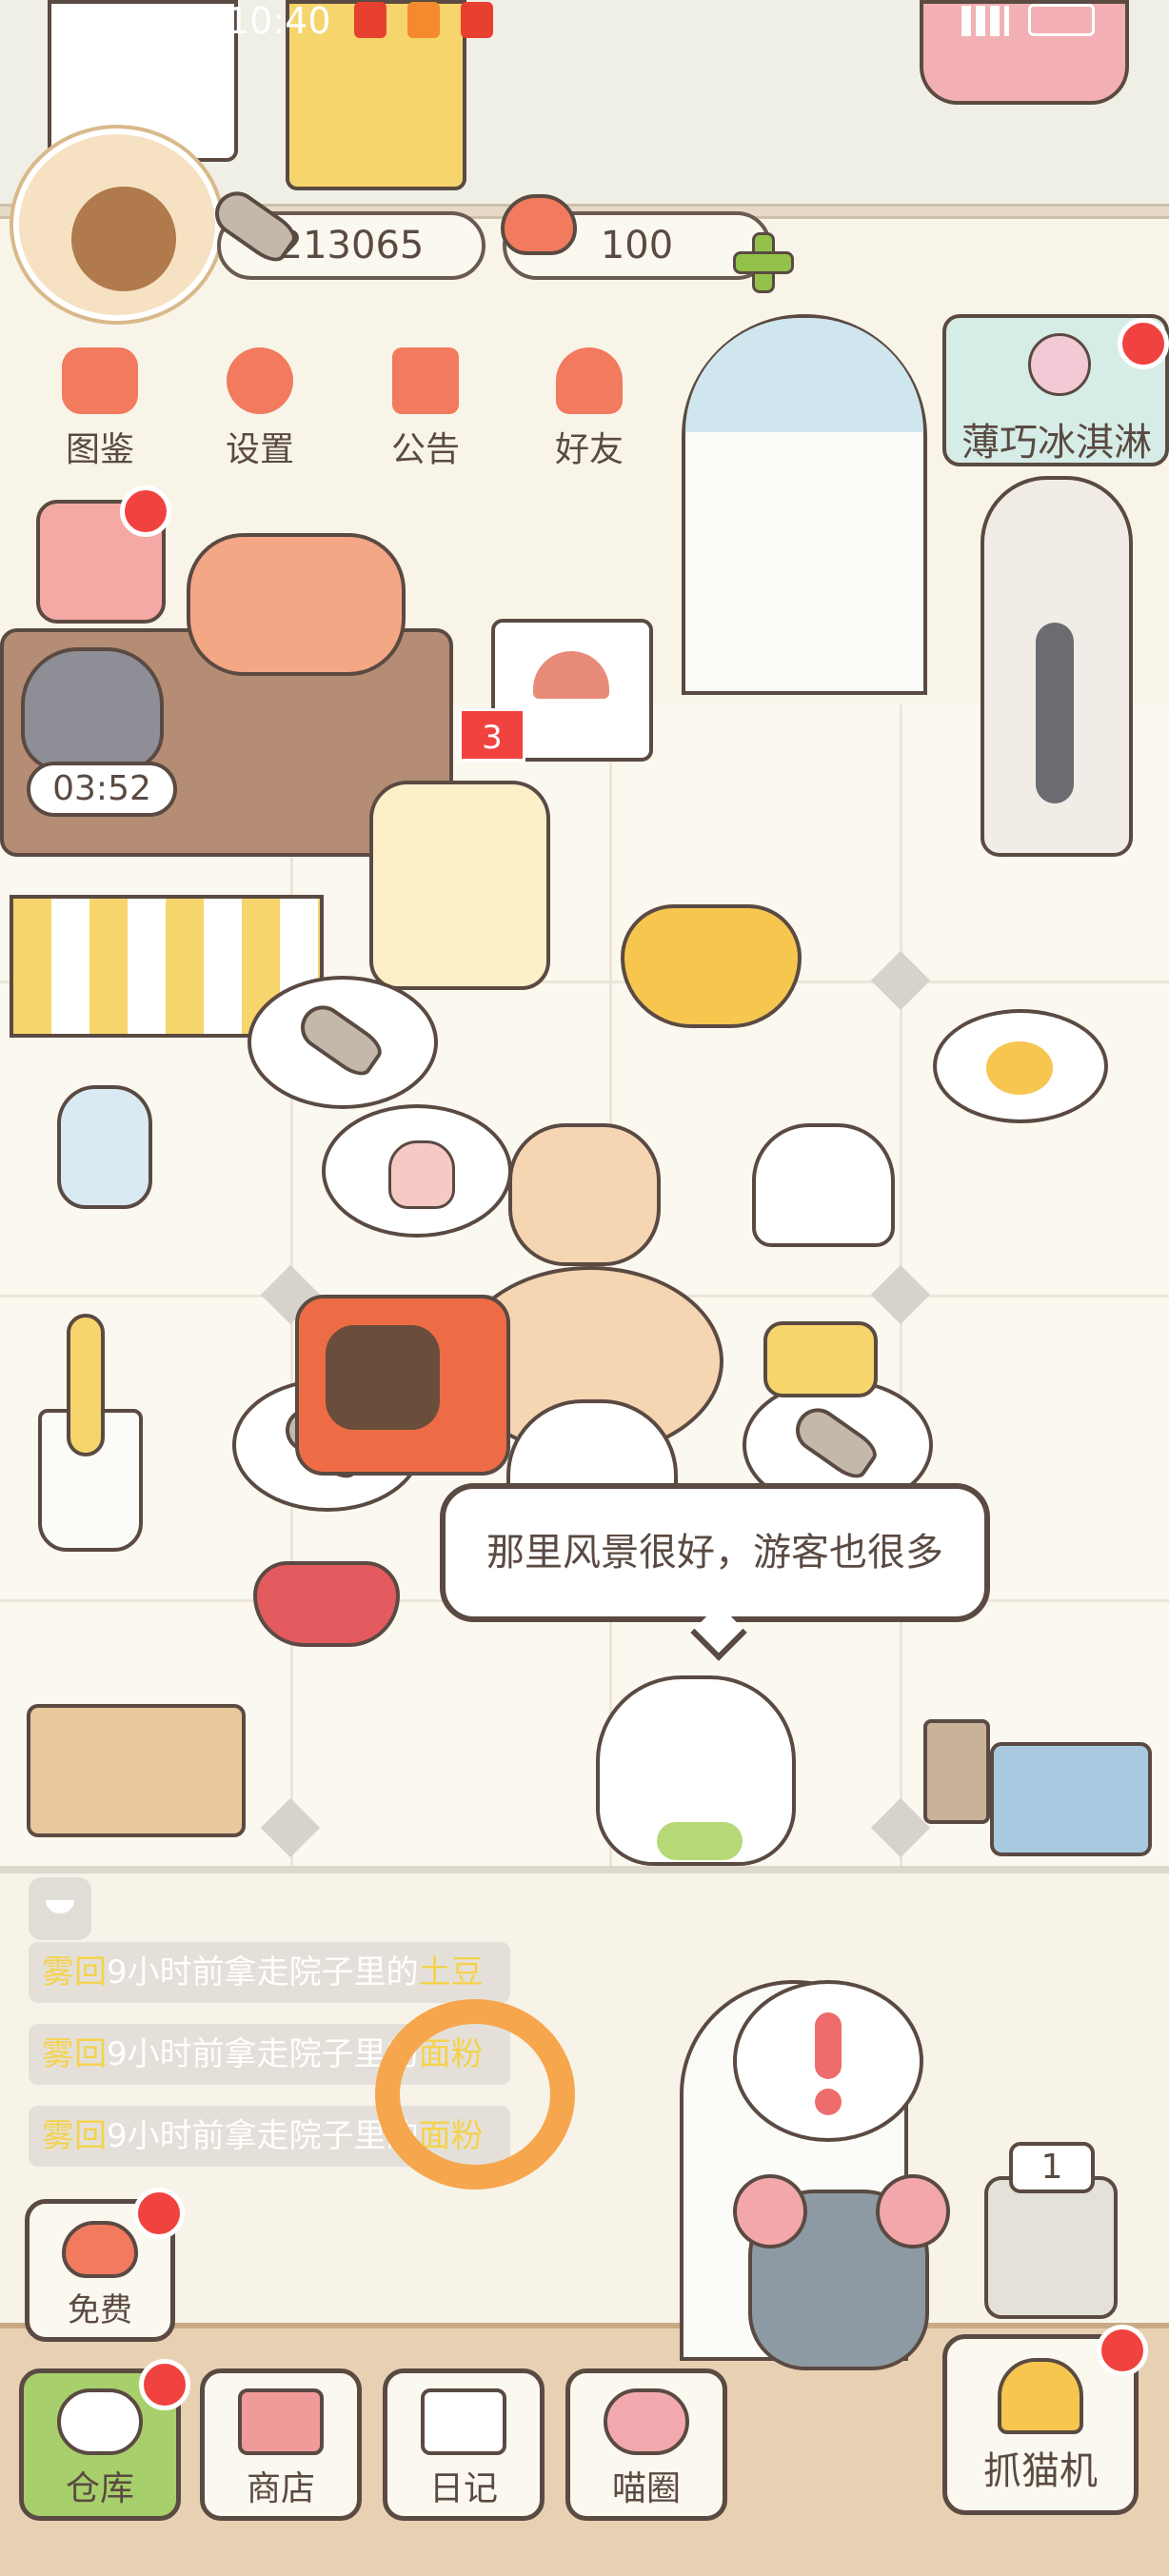  I want to click on mouse-timer: 03:52, so click(102, 790).